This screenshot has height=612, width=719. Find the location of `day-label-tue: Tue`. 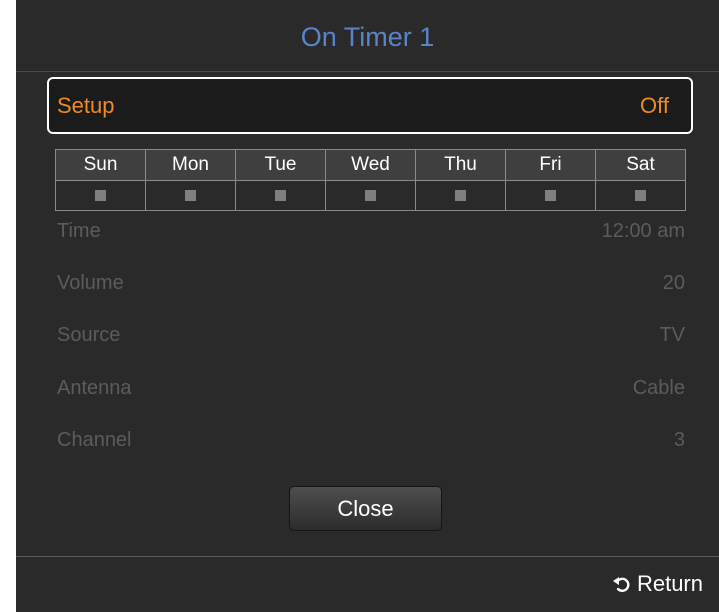

day-label-tue: Tue is located at coordinates (280, 165).